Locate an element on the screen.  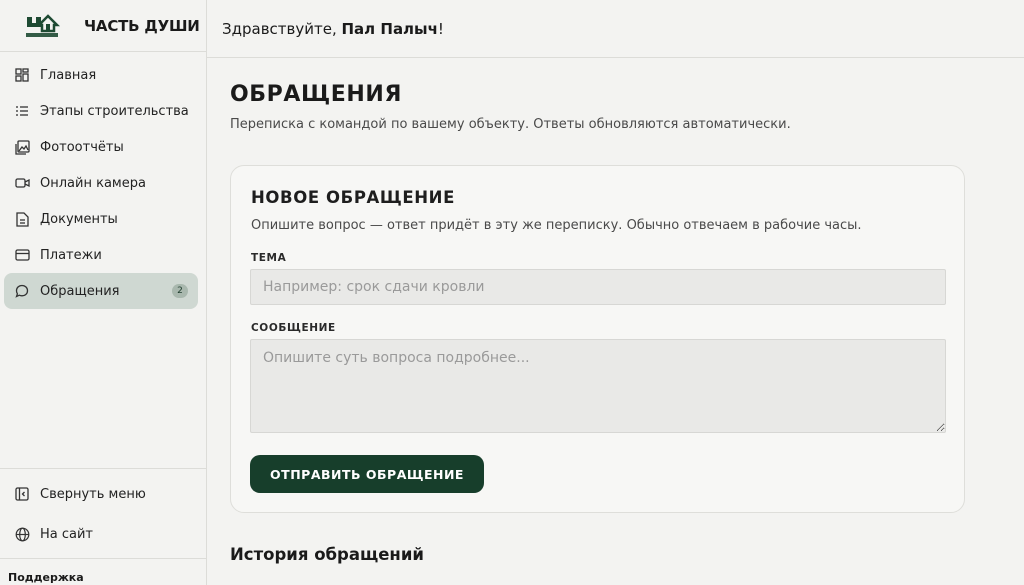
message-label: СООБЩЕНИЕ is located at coordinates (293, 328).